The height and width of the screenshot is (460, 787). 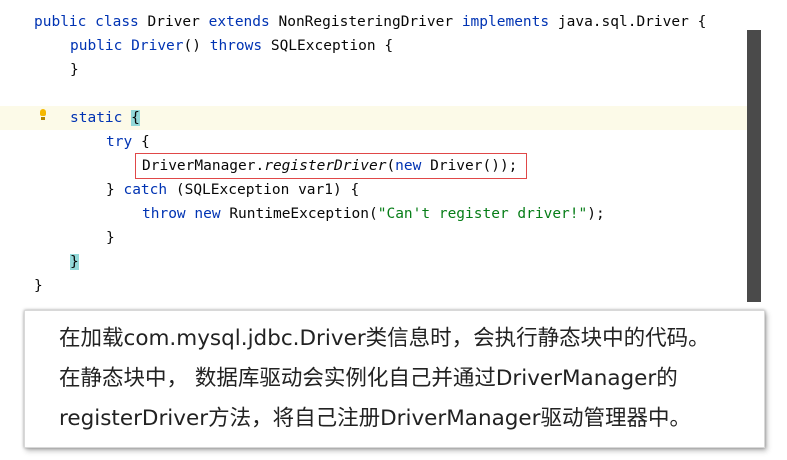 What do you see at coordinates (303, 214) in the screenshot?
I see `exception-constructor: RuntimeException(` at bounding box center [303, 214].